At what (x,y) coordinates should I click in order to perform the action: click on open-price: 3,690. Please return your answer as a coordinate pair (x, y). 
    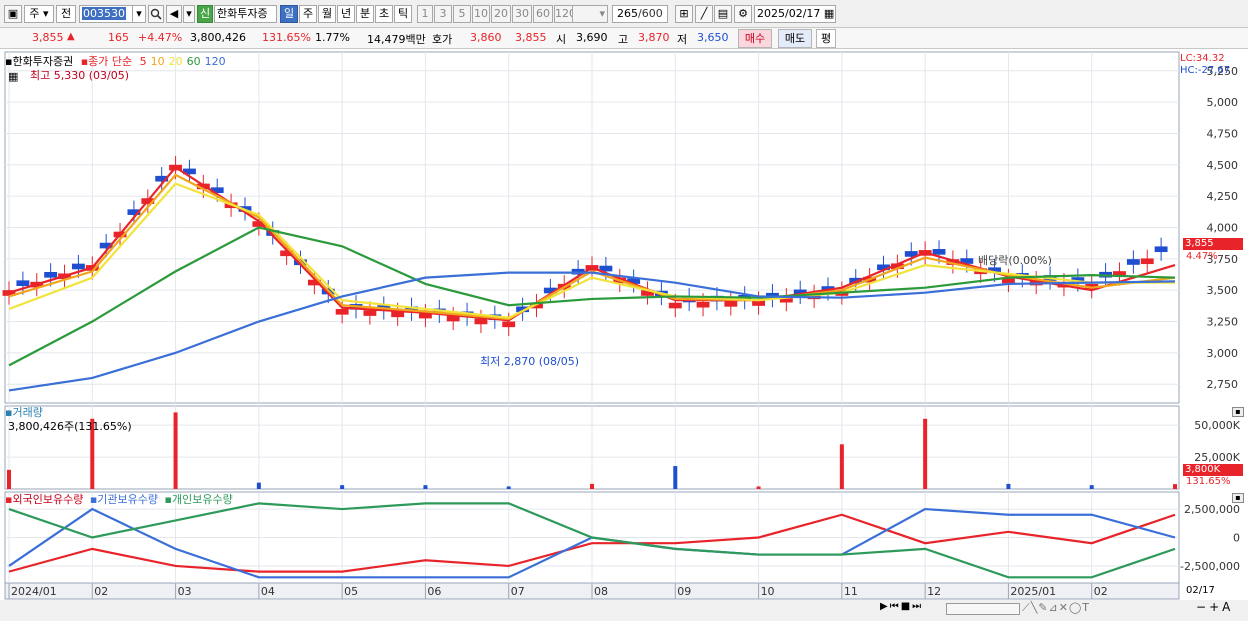
    Looking at the image, I should click on (592, 37).